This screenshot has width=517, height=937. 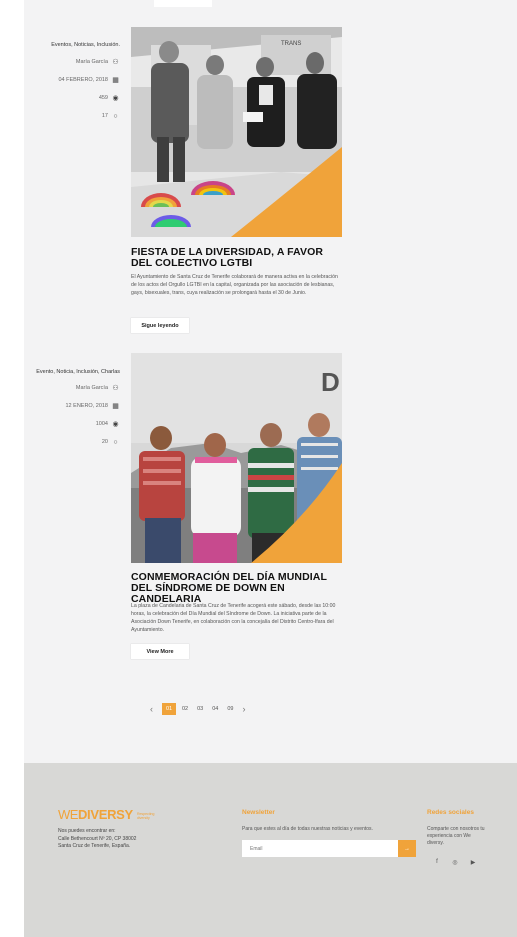 What do you see at coordinates (160, 325) in the screenshot?
I see `read-more-button: Sigue leyendo` at bounding box center [160, 325].